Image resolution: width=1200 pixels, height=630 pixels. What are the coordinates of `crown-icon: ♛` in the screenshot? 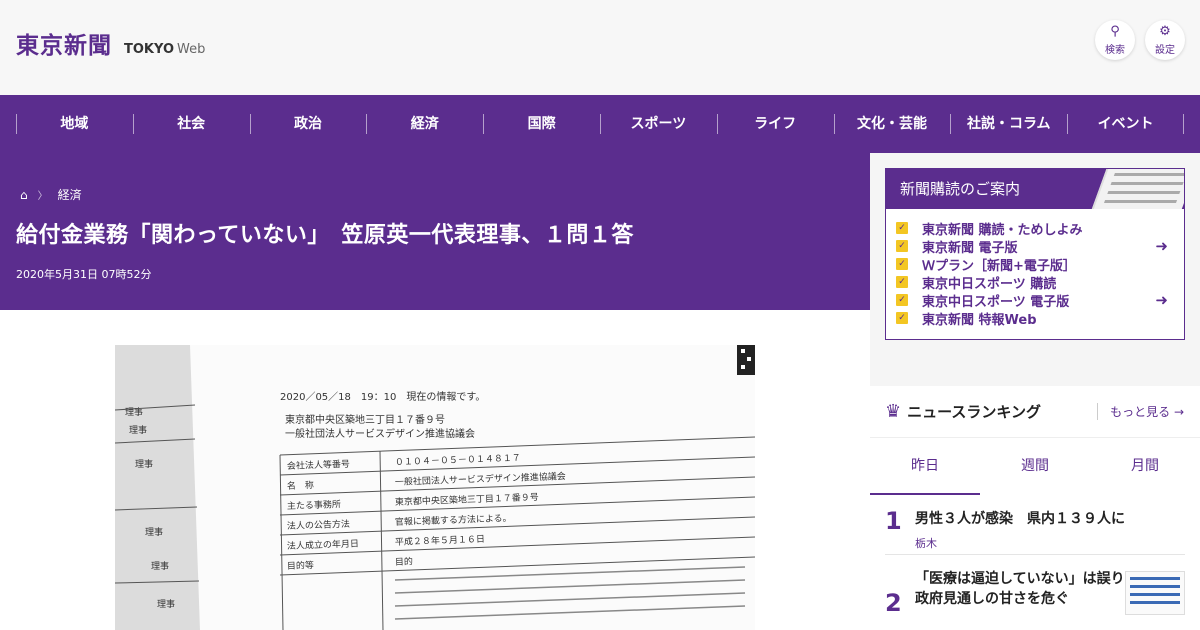 It's located at (893, 411).